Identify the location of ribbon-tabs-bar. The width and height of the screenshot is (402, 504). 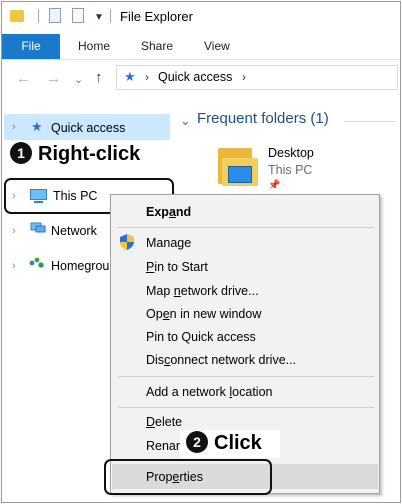
(201, 47).